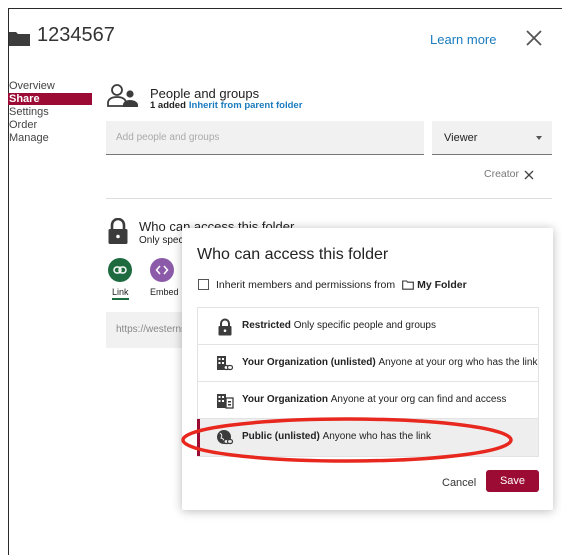  Describe the element at coordinates (418, 399) in the screenshot. I see `option-desc: Anyone at your org can find and access` at that location.